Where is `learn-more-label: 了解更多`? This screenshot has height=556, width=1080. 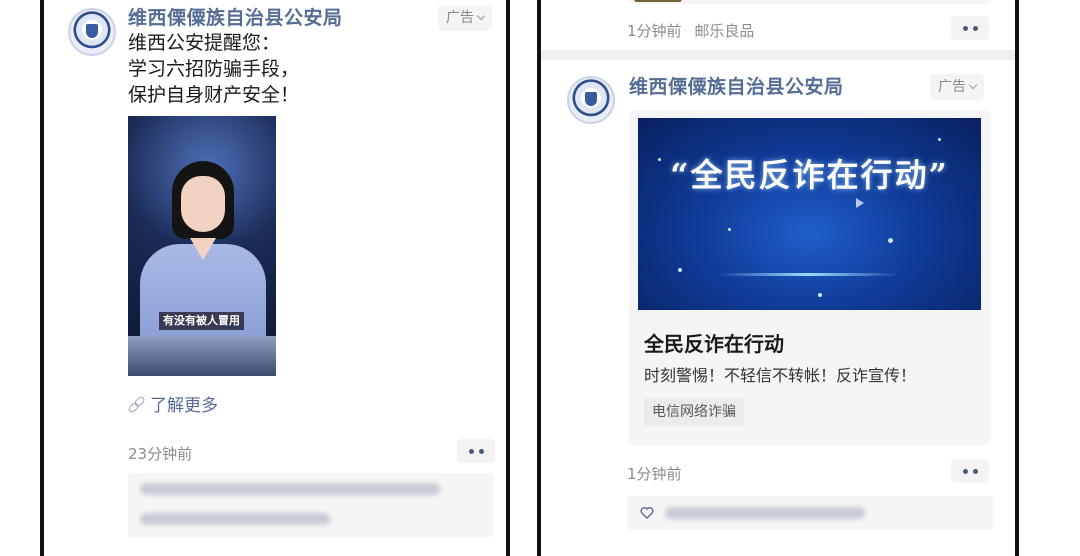
learn-more-label: 了解更多 is located at coordinates (184, 406).